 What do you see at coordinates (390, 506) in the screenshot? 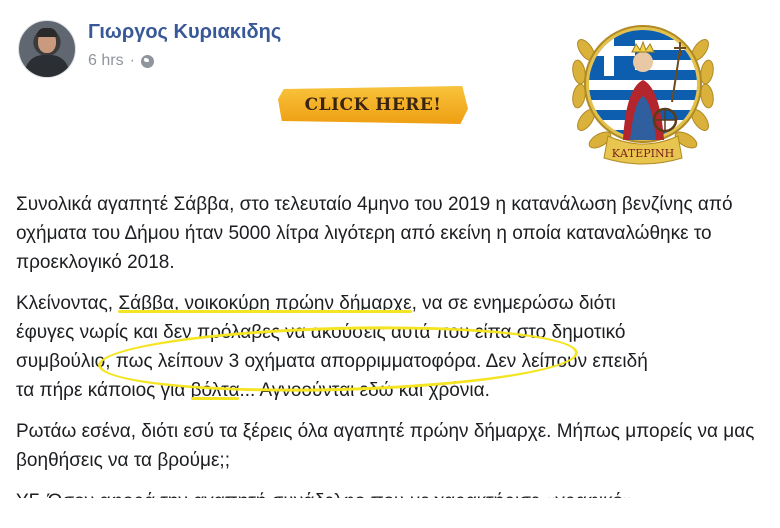
I see `crop-edge` at bounding box center [390, 506].